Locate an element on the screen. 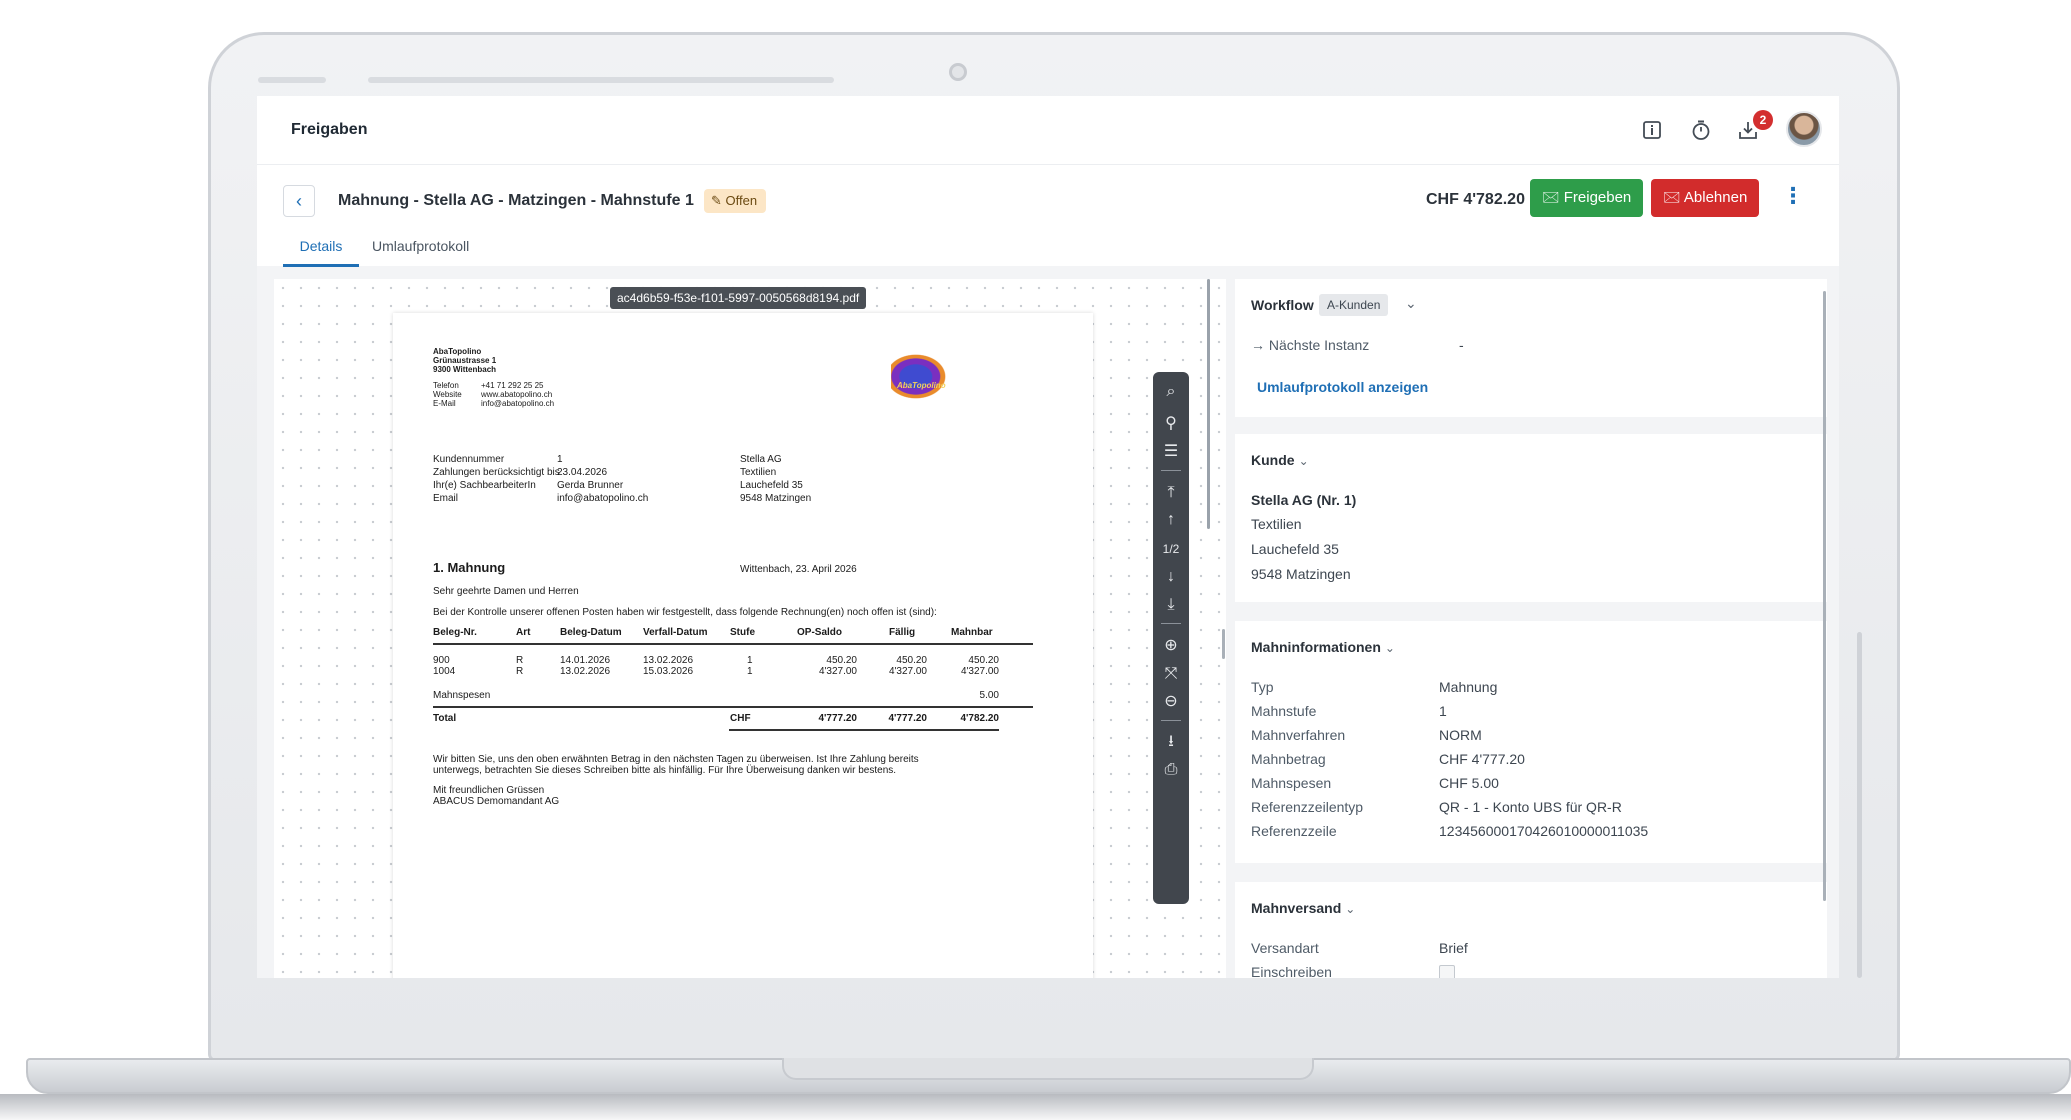  info-label: Referenzzeilentyp is located at coordinates (1307, 807).